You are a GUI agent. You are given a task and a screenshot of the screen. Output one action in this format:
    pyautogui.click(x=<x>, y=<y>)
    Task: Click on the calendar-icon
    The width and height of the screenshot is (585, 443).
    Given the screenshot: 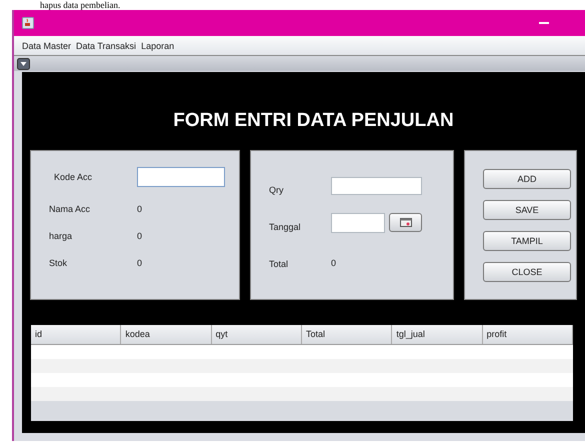 What is the action you would take?
    pyautogui.click(x=406, y=222)
    